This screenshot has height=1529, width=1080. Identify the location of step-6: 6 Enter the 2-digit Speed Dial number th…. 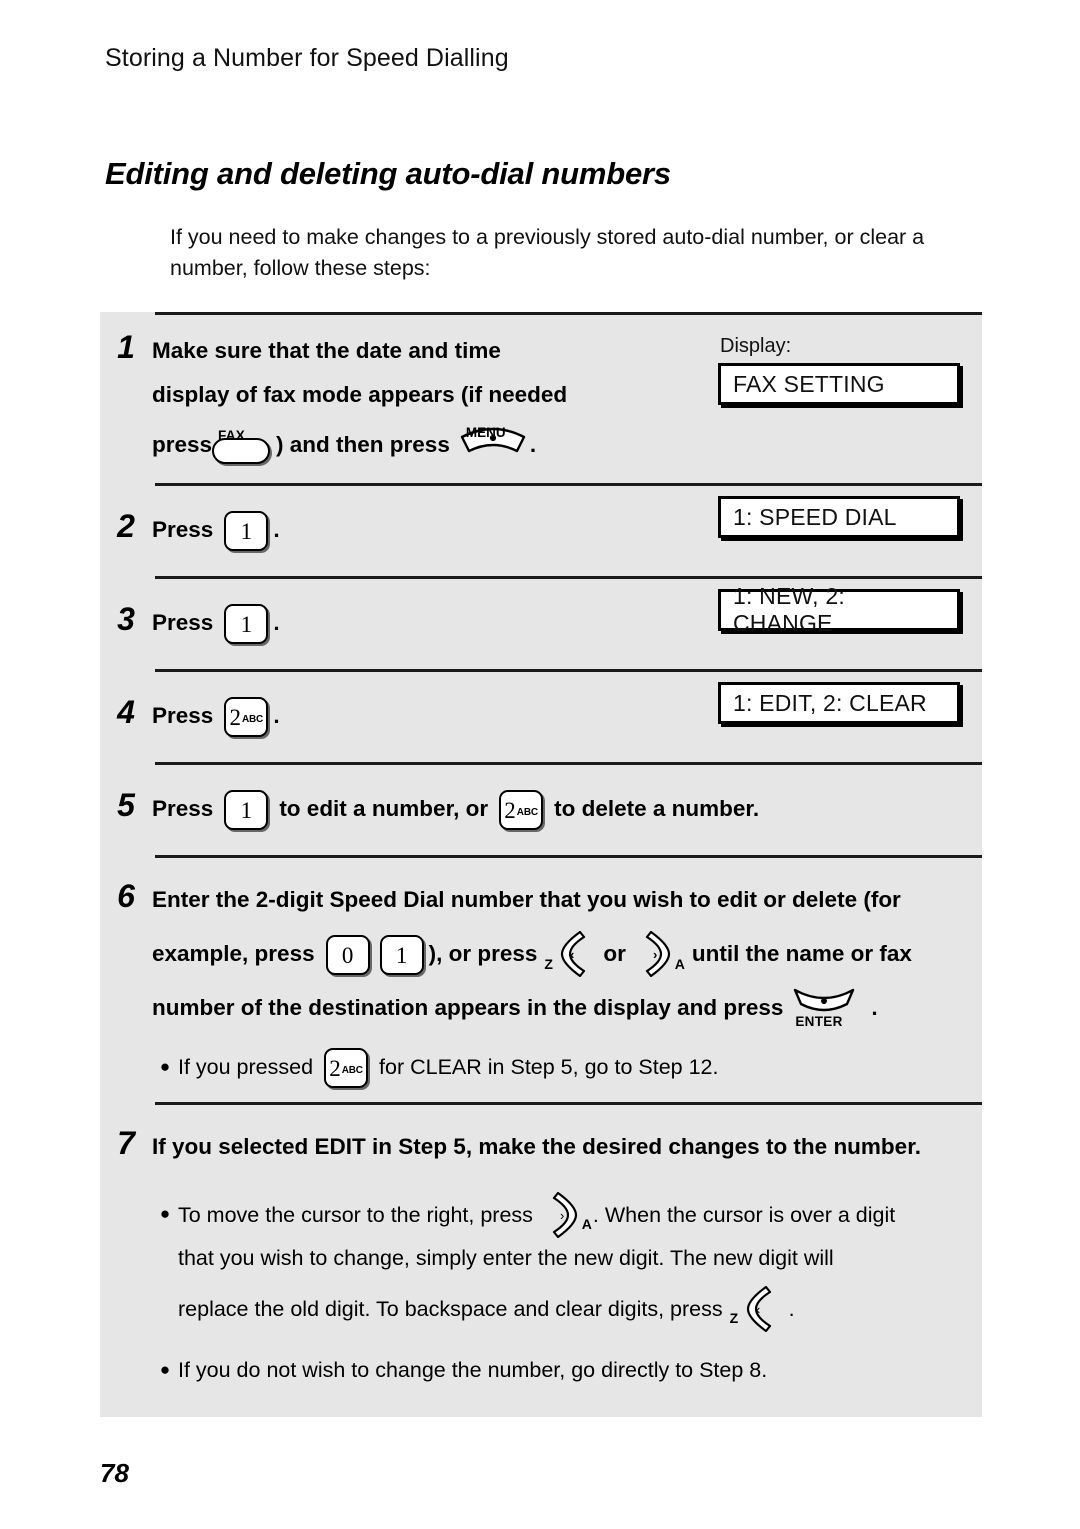
(541, 980).